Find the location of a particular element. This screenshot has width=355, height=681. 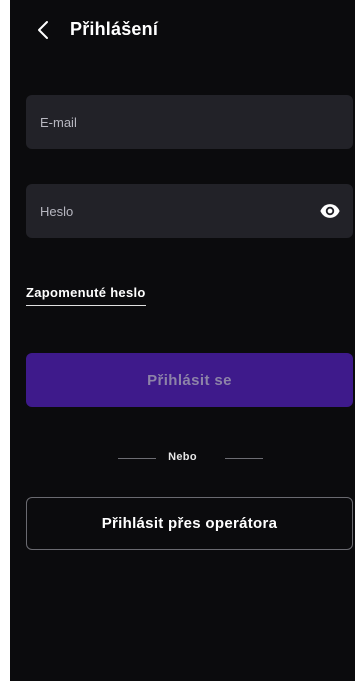

eye-icon is located at coordinates (330, 211).